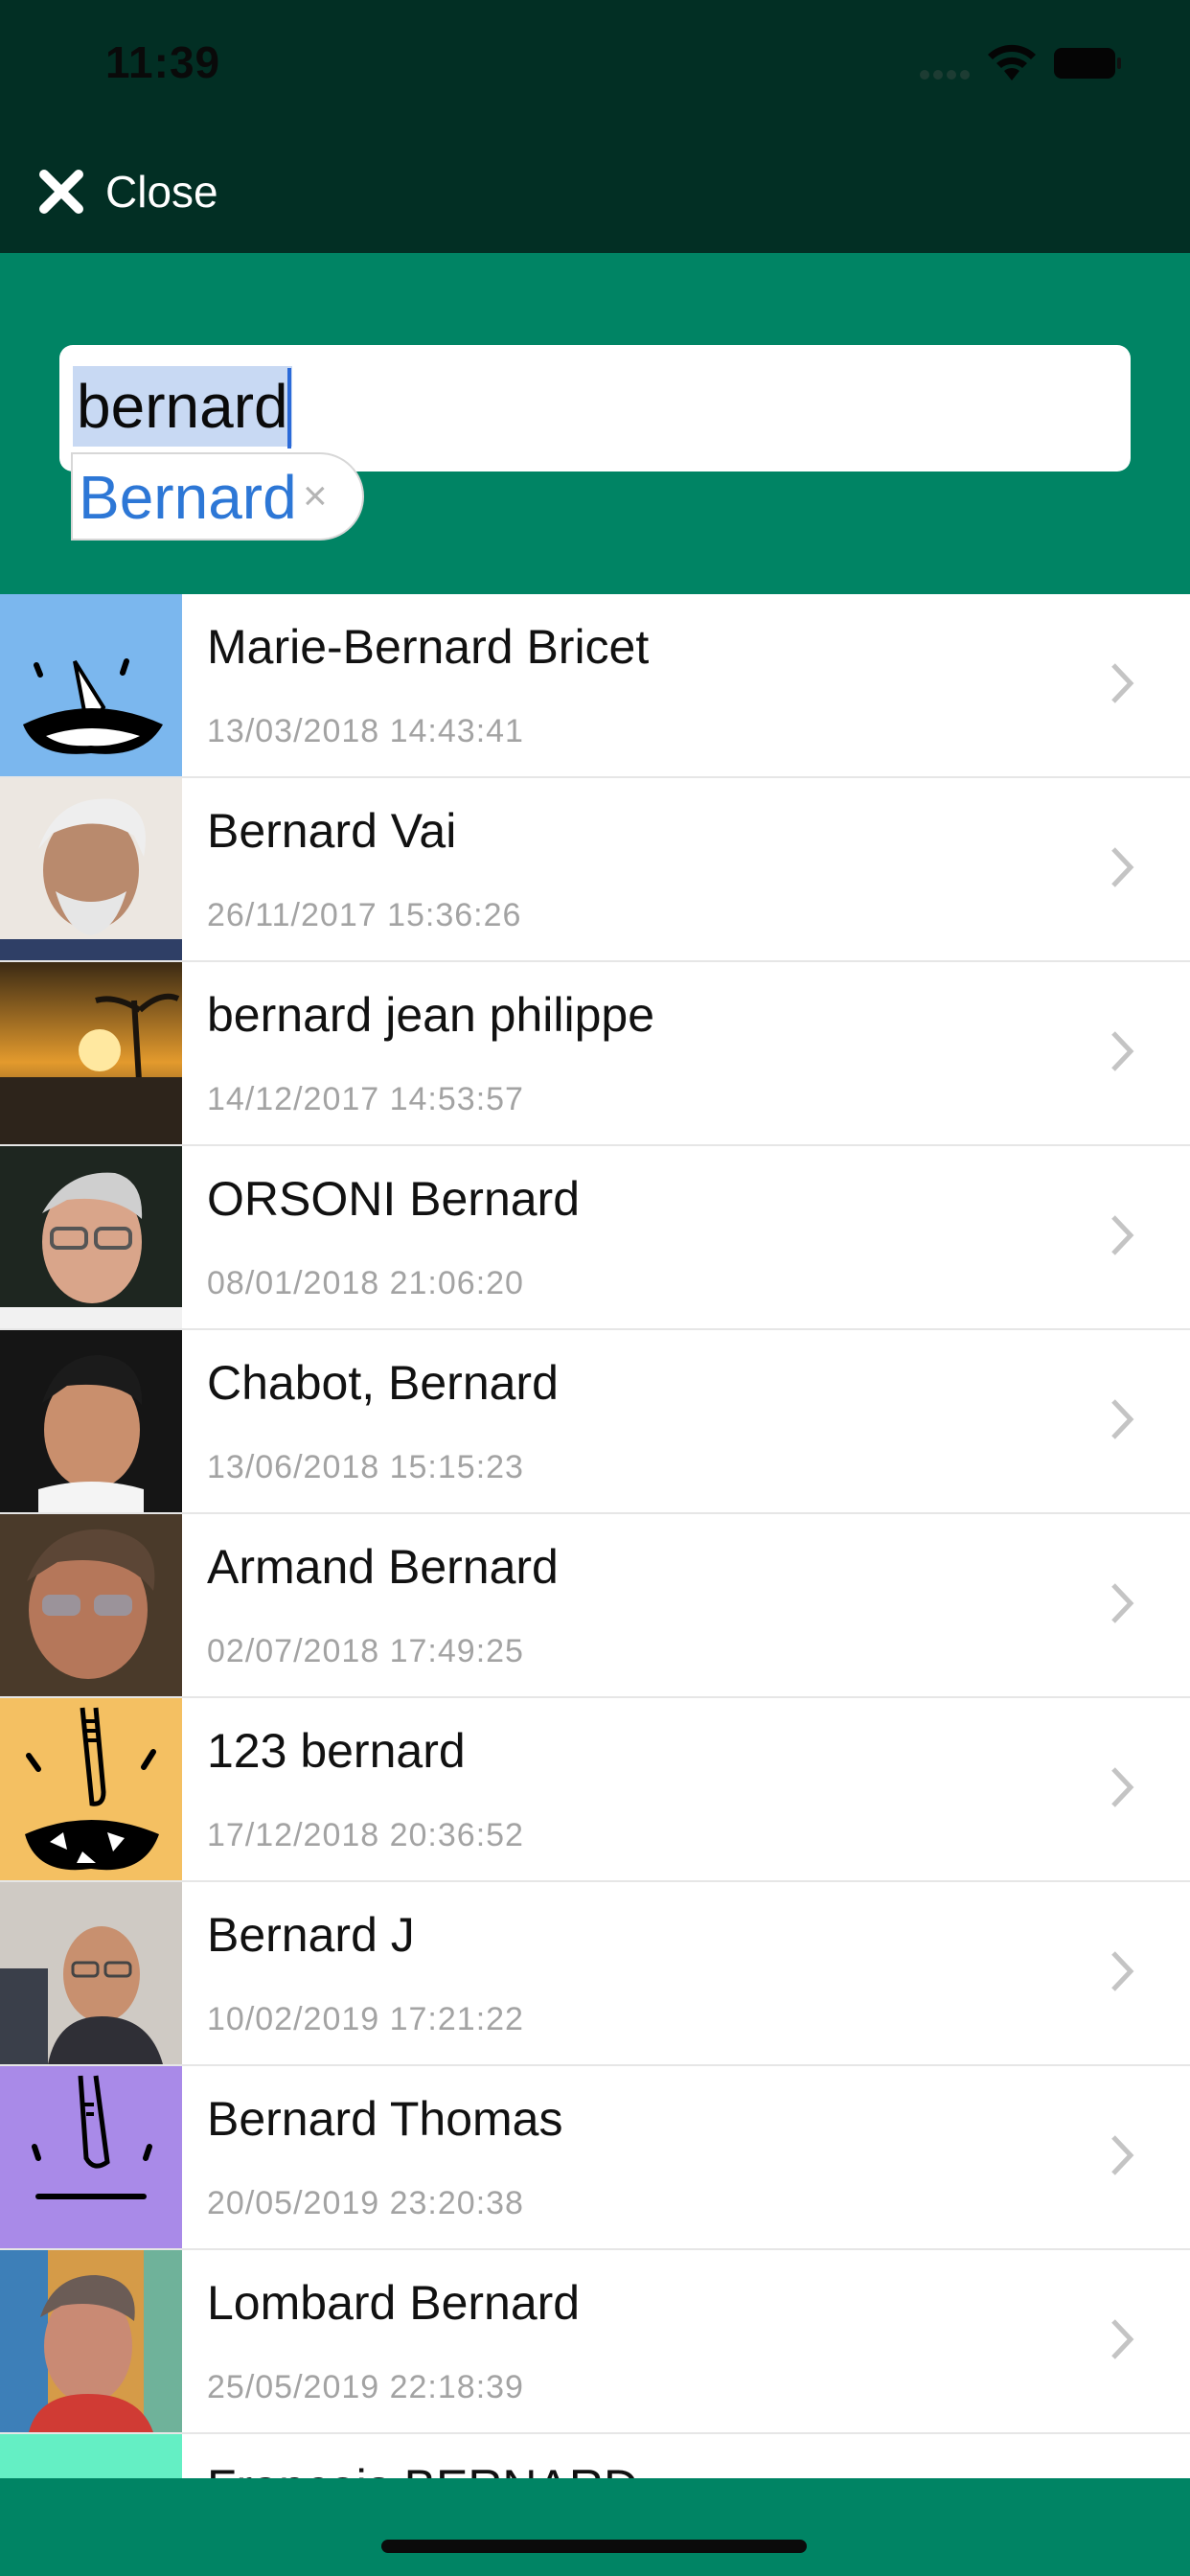  Describe the element at coordinates (383, 1567) in the screenshot. I see `contact-name: Armand Bernard` at that location.